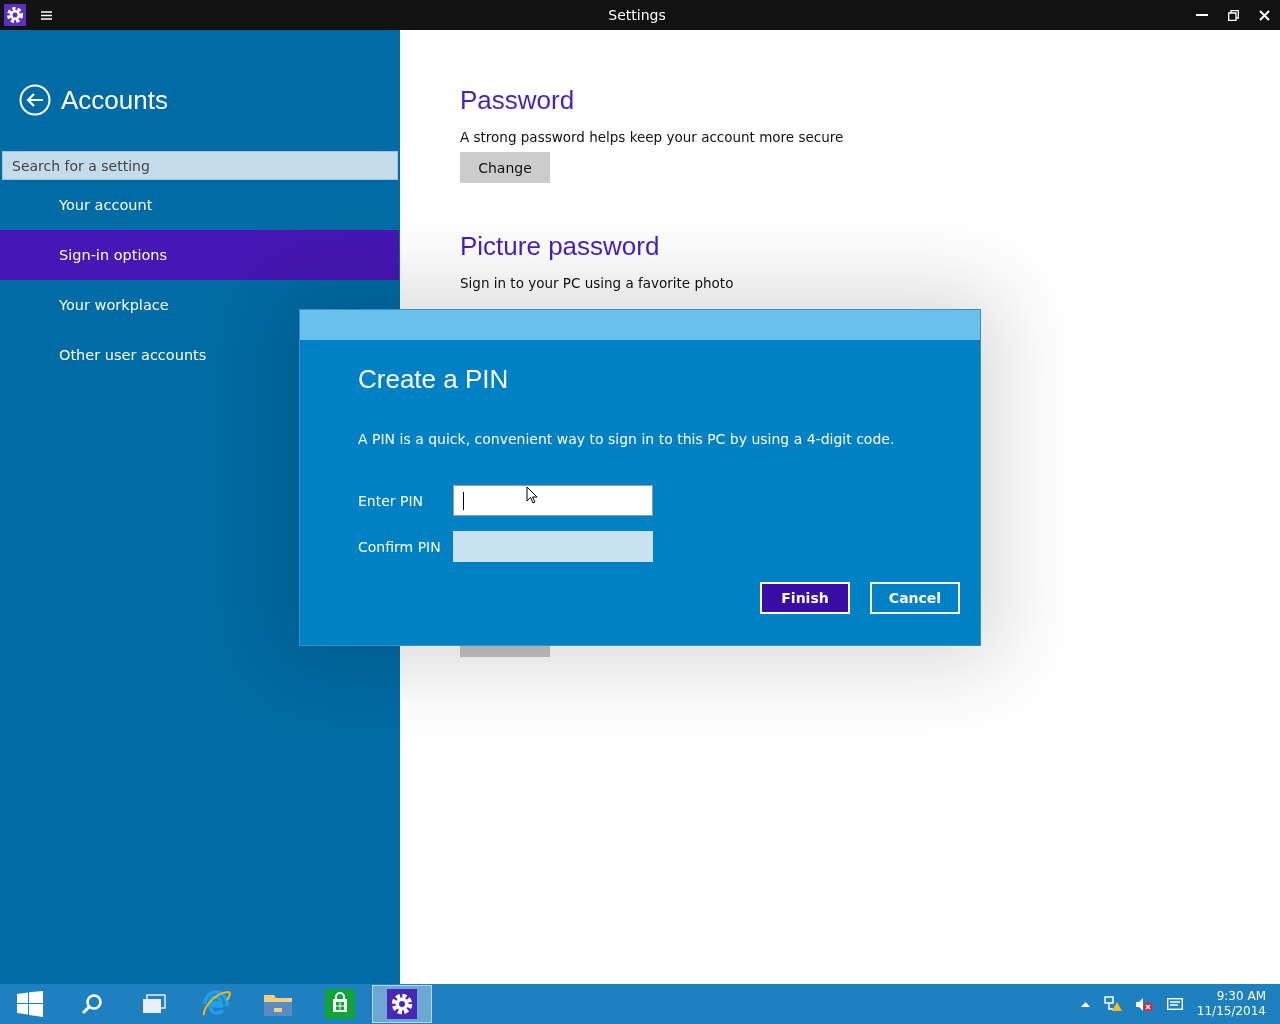  Describe the element at coordinates (340, 1004) in the screenshot. I see `shopping-bag-icon` at that location.